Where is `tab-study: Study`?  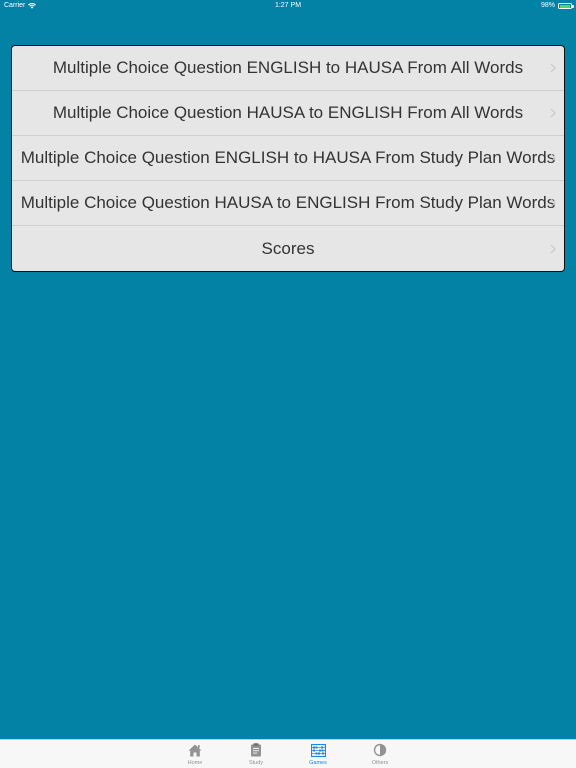 tab-study: Study is located at coordinates (256, 755).